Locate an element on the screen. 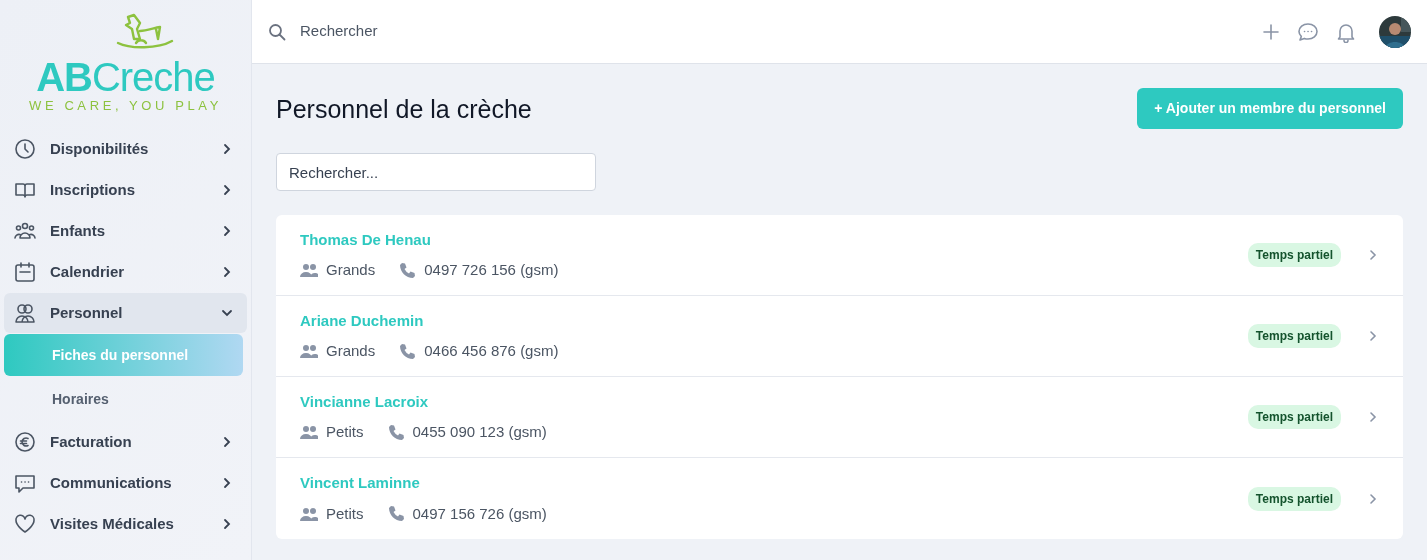  phone-number: 0497 156 726 (gsm) is located at coordinates (479, 513).